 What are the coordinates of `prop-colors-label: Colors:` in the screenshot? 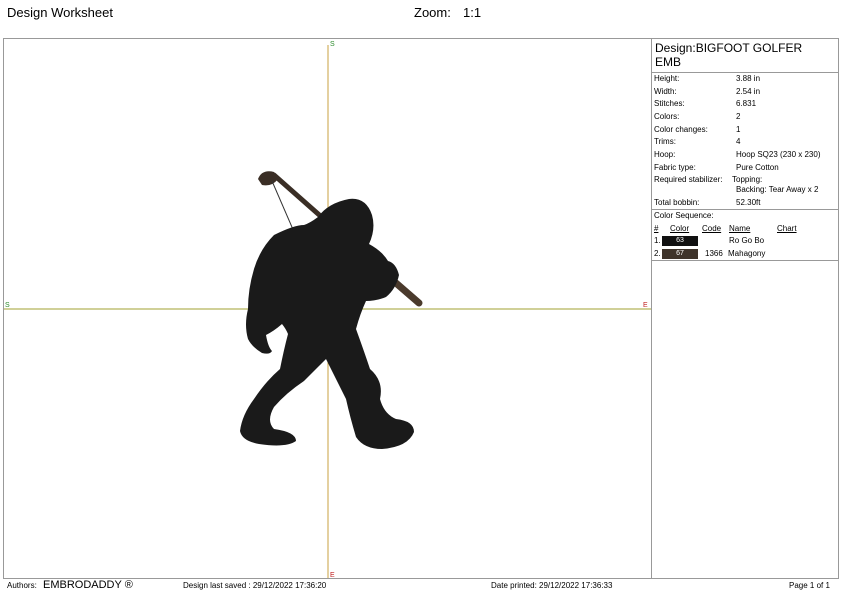 It's located at (667, 116).